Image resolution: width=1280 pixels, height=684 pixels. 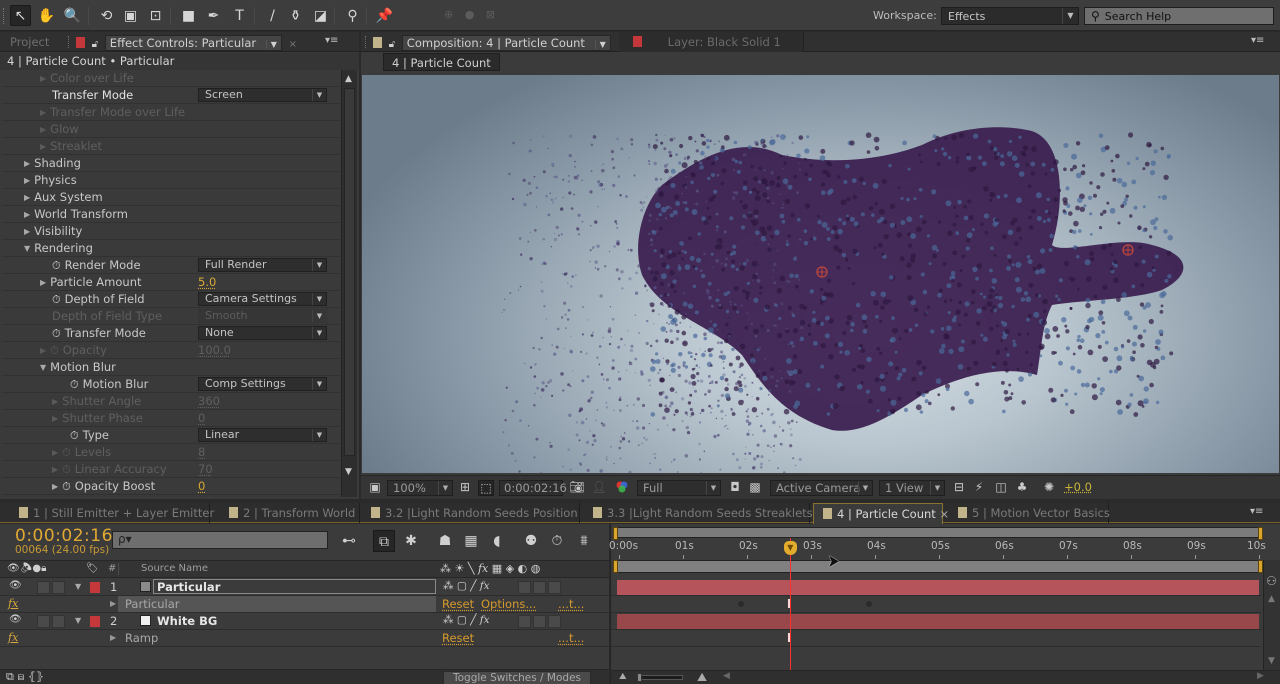 I want to click on reset-link: Reset, so click(x=458, y=638).